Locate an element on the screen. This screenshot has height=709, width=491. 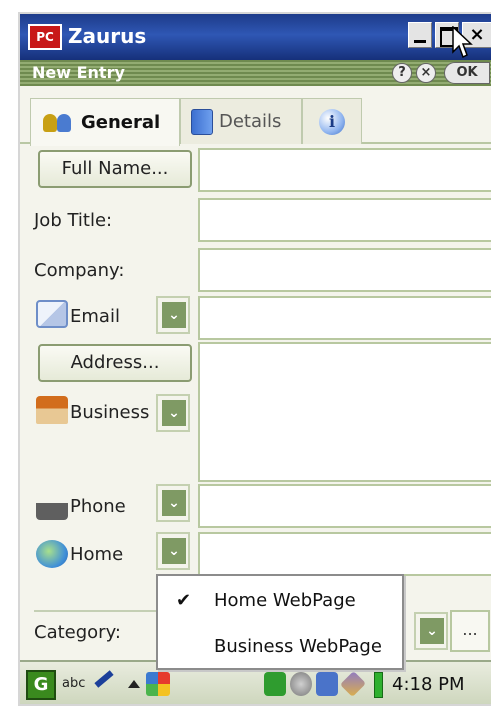
battery-icon is located at coordinates (378, 685).